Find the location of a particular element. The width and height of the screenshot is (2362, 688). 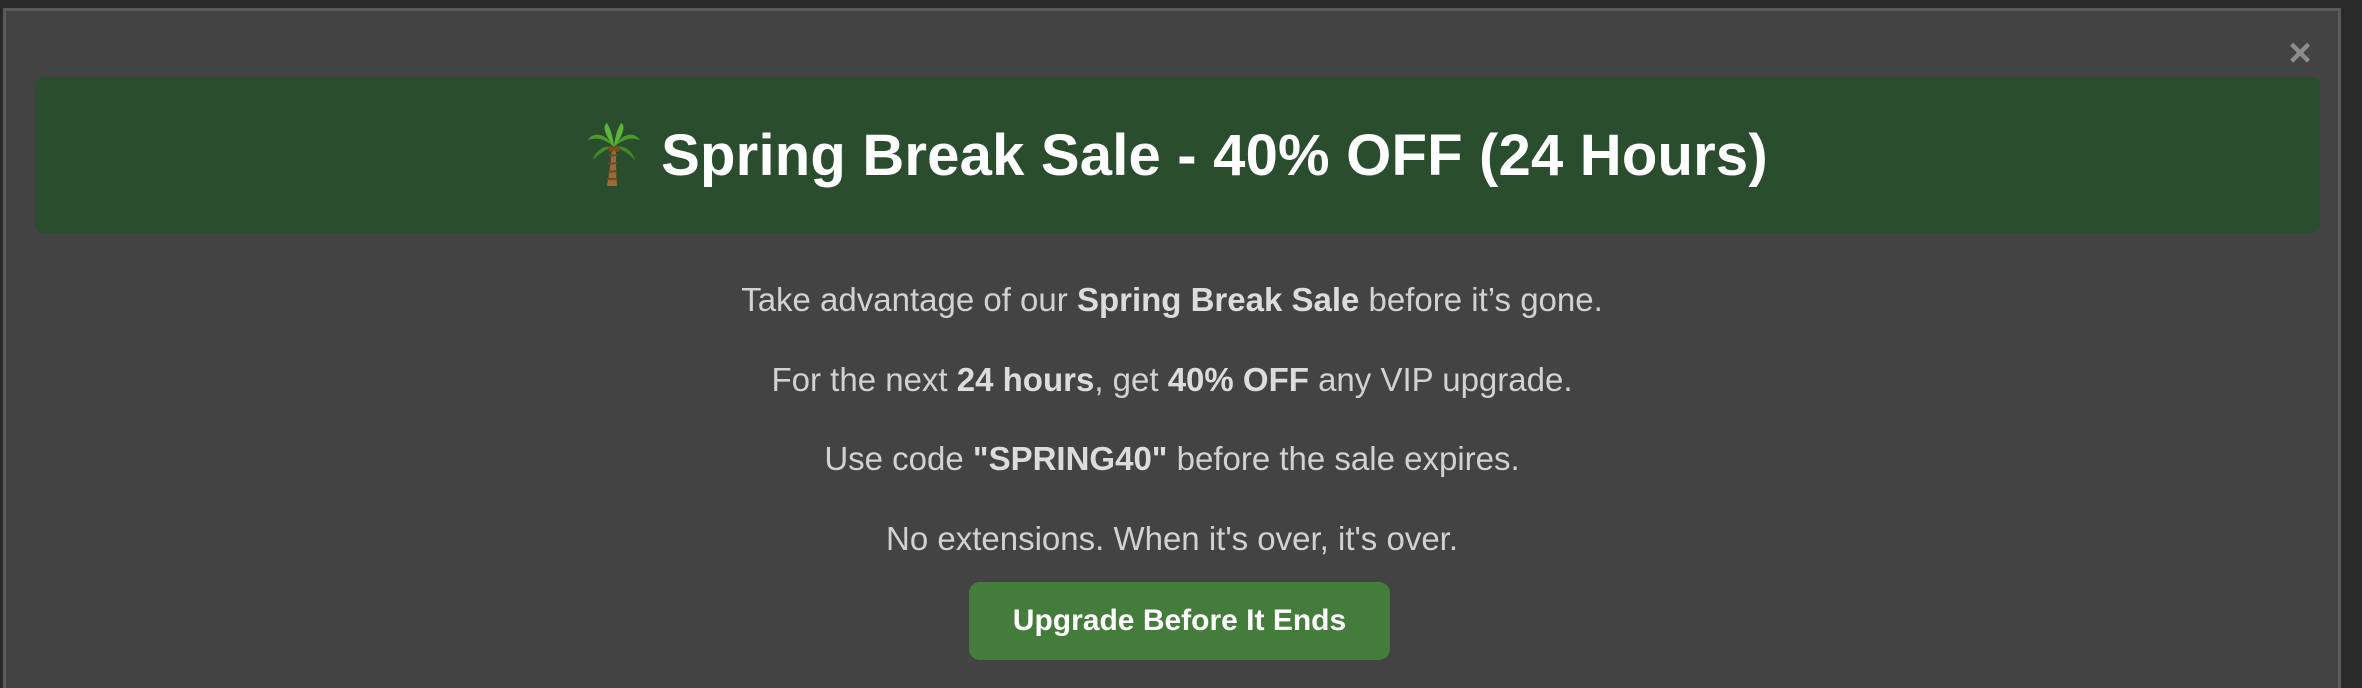

line3-pre: Use code is located at coordinates (898, 458).